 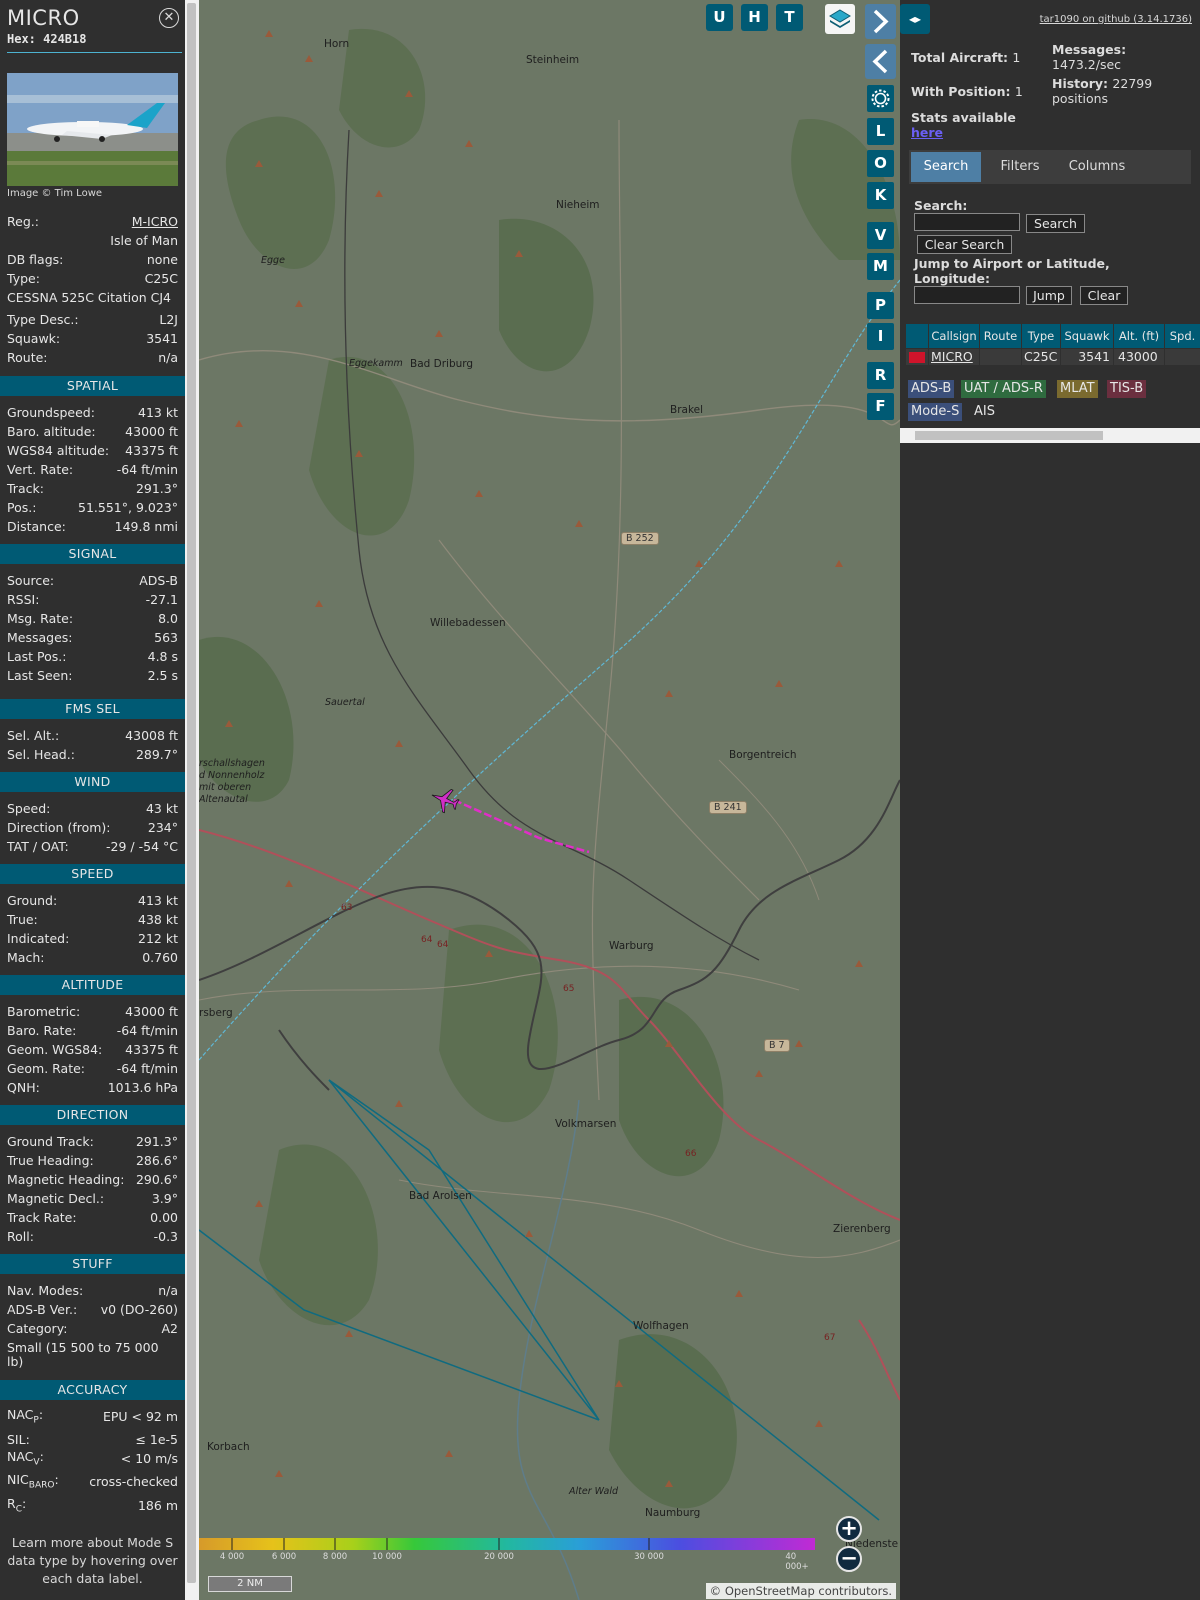 What do you see at coordinates (42, 1030) in the screenshot?
I see `altitude-label: Baro. Rate:` at bounding box center [42, 1030].